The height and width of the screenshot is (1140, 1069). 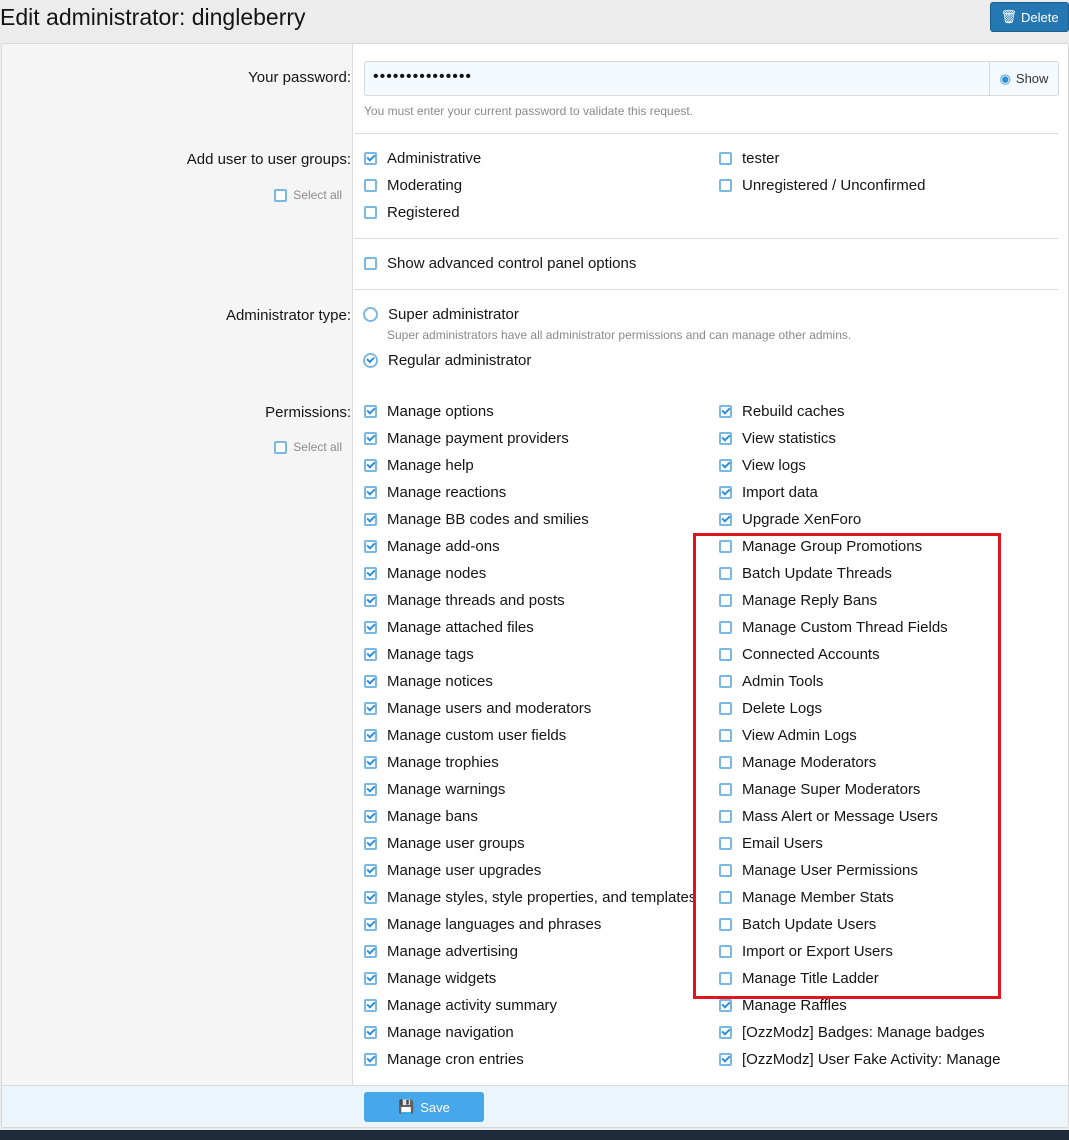 What do you see at coordinates (788, 735) in the screenshot?
I see `checkbox-item: View Admin Logs` at bounding box center [788, 735].